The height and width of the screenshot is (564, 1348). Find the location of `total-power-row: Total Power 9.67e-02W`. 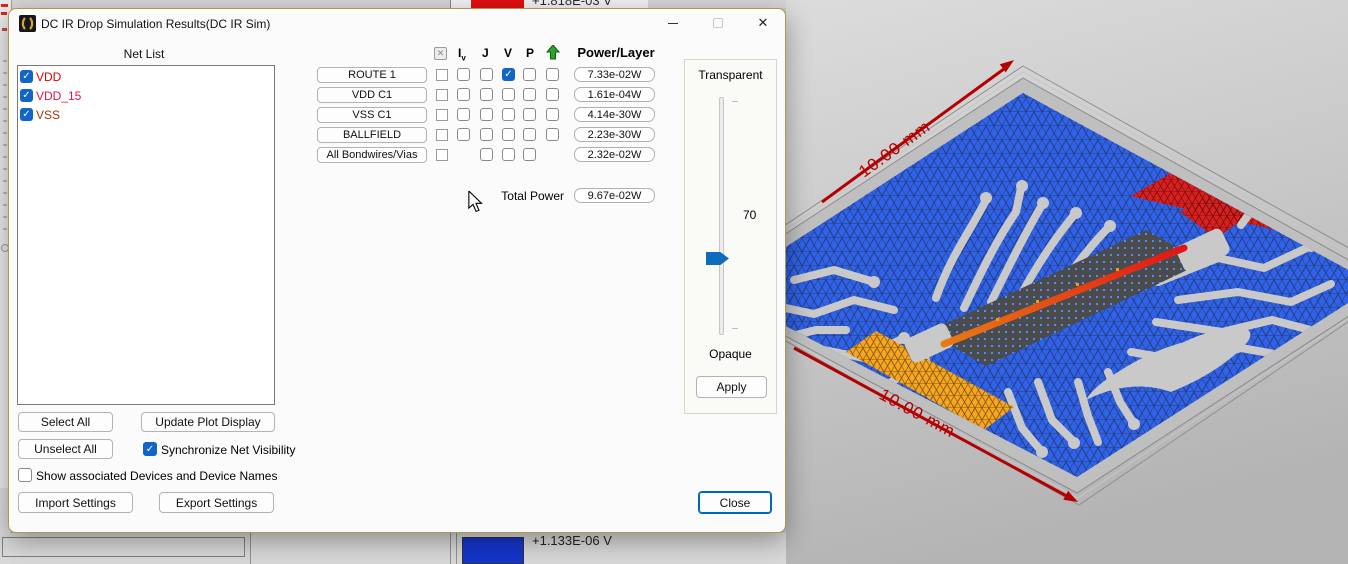

total-power-row: Total Power 9.67e-02W is located at coordinates (397, 196).